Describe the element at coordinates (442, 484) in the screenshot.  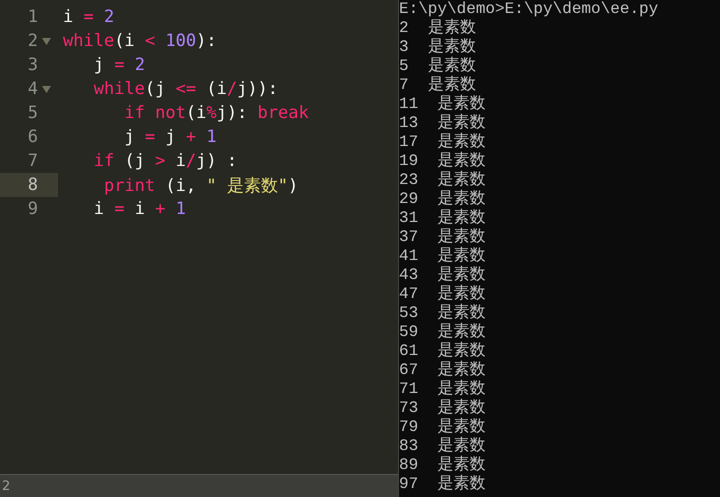
I see `console-line: 97 是素数` at that location.